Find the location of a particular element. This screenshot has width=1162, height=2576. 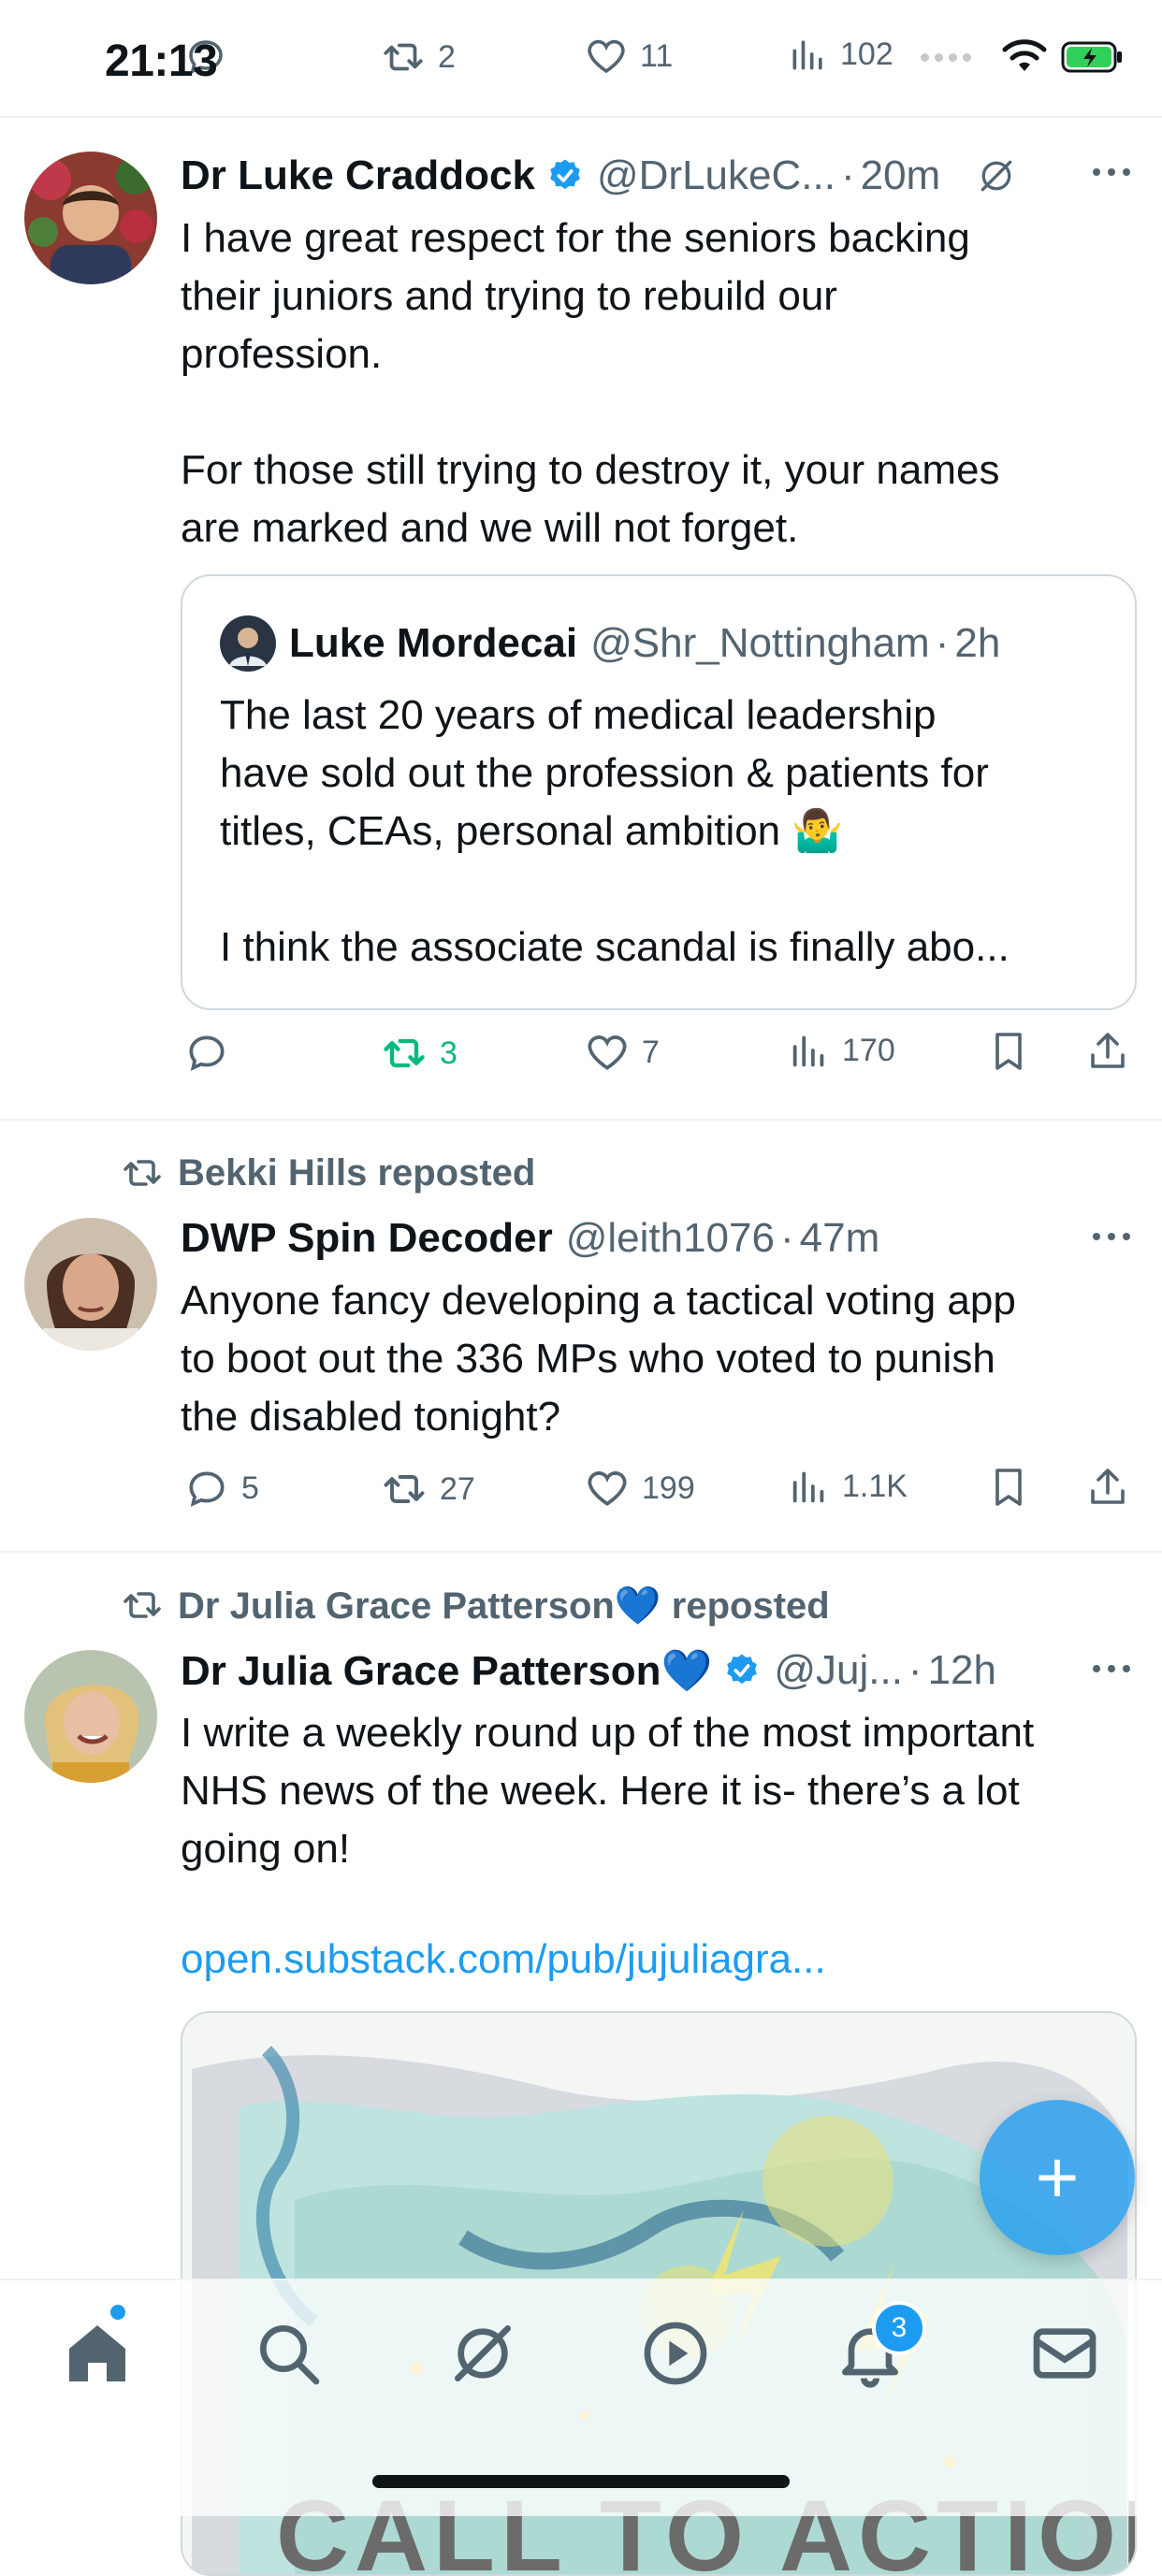

tab-messages is located at coordinates (1064, 2353).